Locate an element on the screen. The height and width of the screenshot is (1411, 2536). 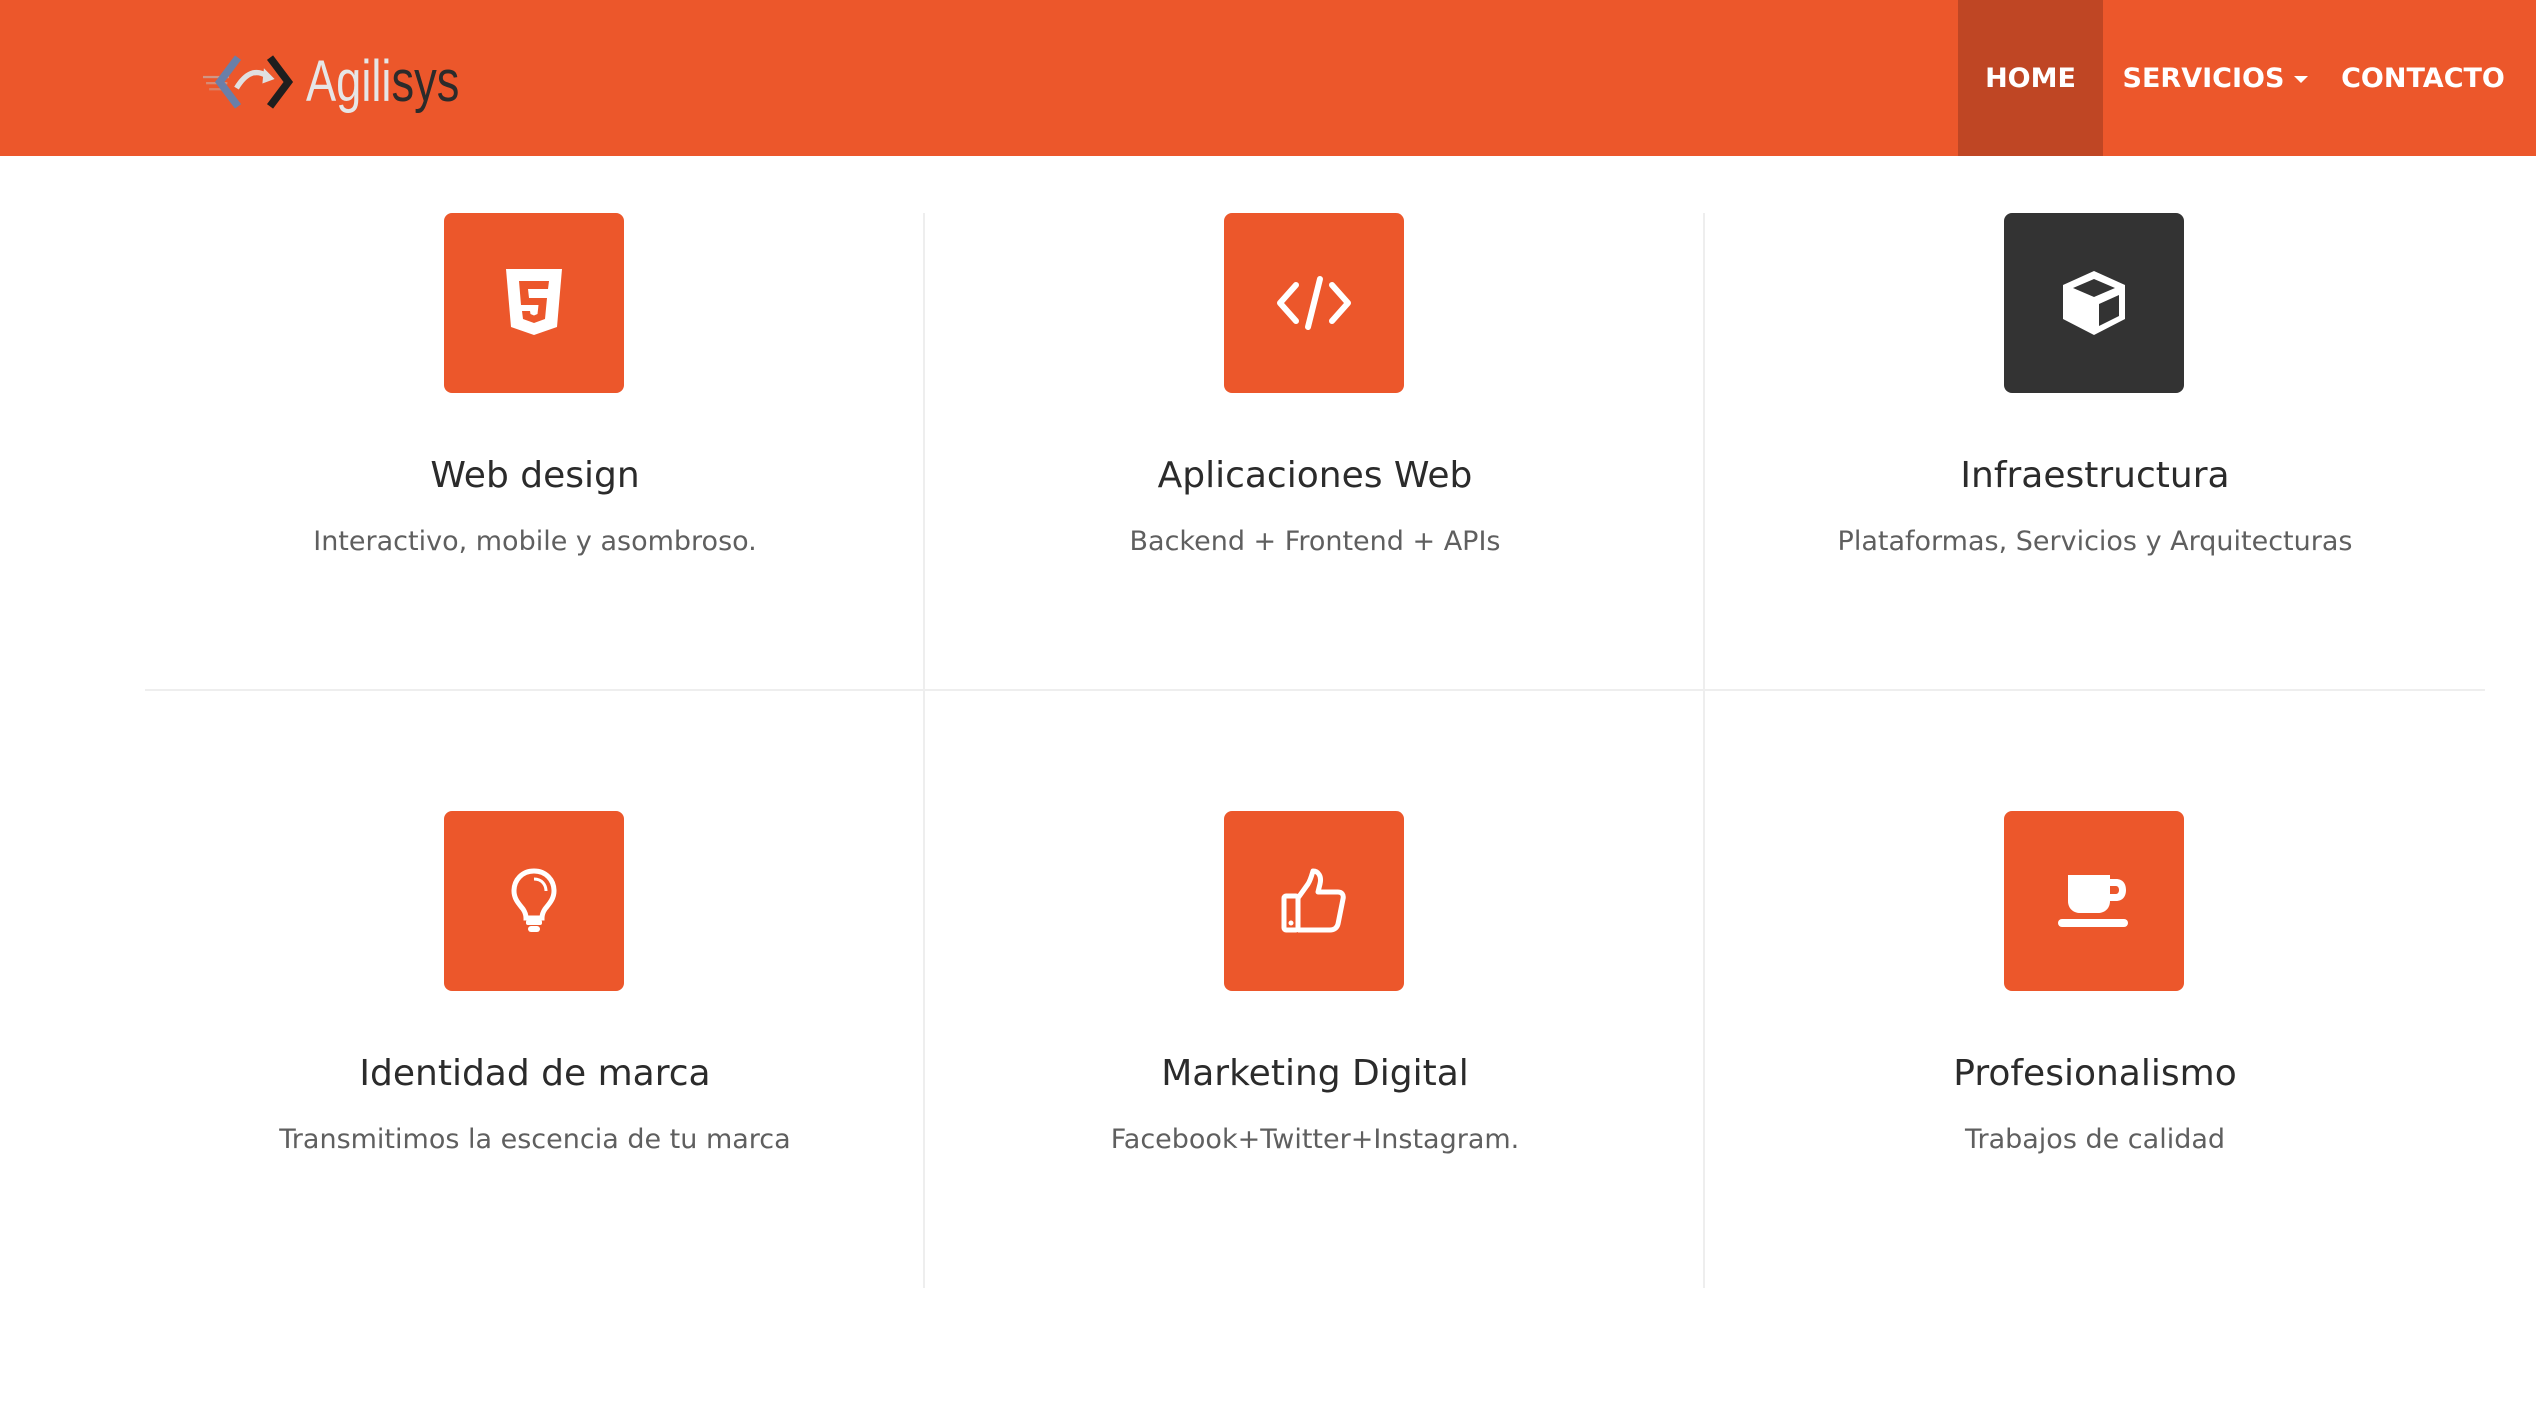
coffee-icon is located at coordinates (2093, 901).